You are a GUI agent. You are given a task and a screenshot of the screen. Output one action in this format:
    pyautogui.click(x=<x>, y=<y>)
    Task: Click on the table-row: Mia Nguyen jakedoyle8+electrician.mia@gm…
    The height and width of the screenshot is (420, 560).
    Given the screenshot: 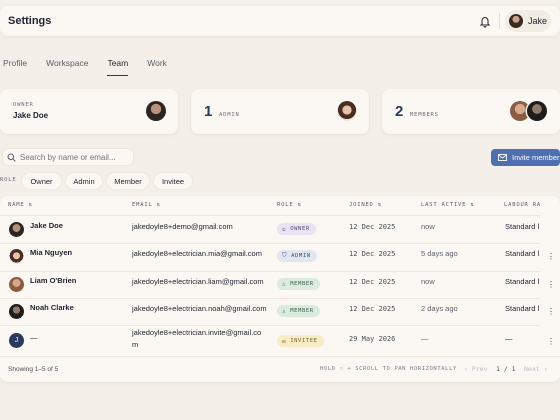 What is the action you would take?
    pyautogui.click(x=280, y=256)
    